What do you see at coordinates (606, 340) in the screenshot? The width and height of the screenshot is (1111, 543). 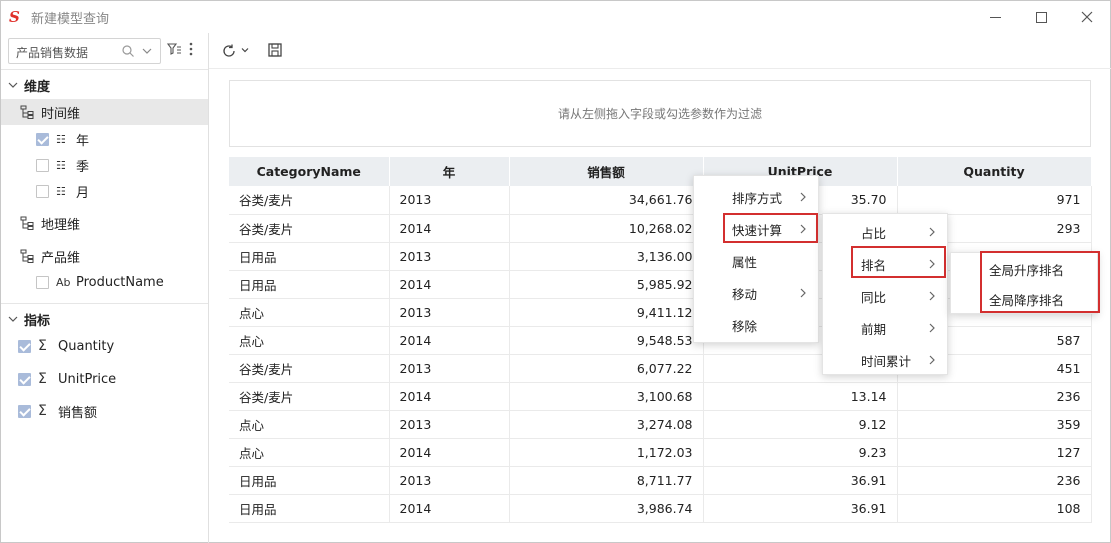 I see `table-cell: 9,548.53` at bounding box center [606, 340].